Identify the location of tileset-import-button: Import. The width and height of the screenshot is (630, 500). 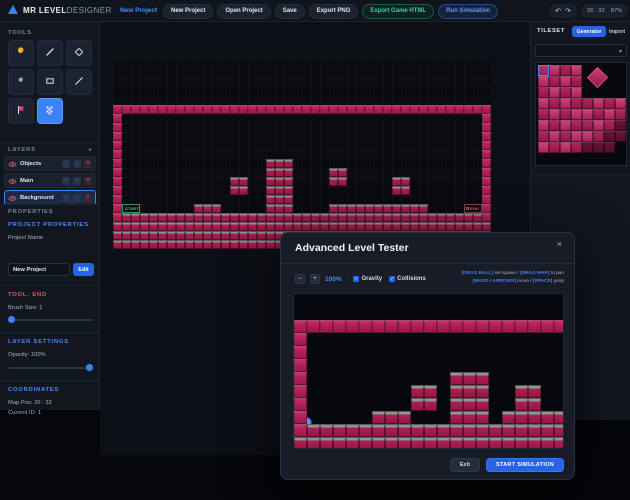
(617, 31).